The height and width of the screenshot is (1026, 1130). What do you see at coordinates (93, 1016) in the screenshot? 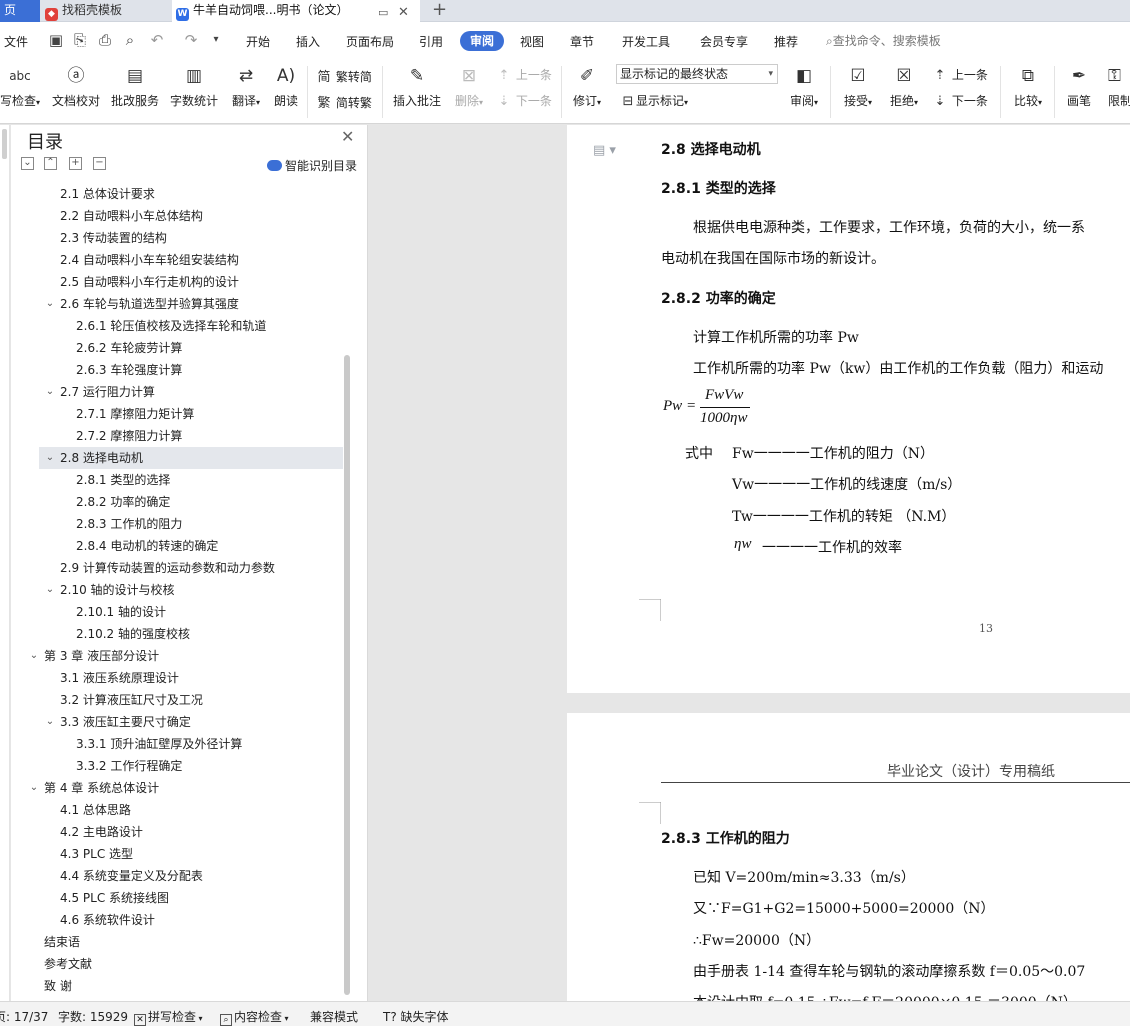
I see `word-count-indicator: 字数: 15929` at bounding box center [93, 1016].